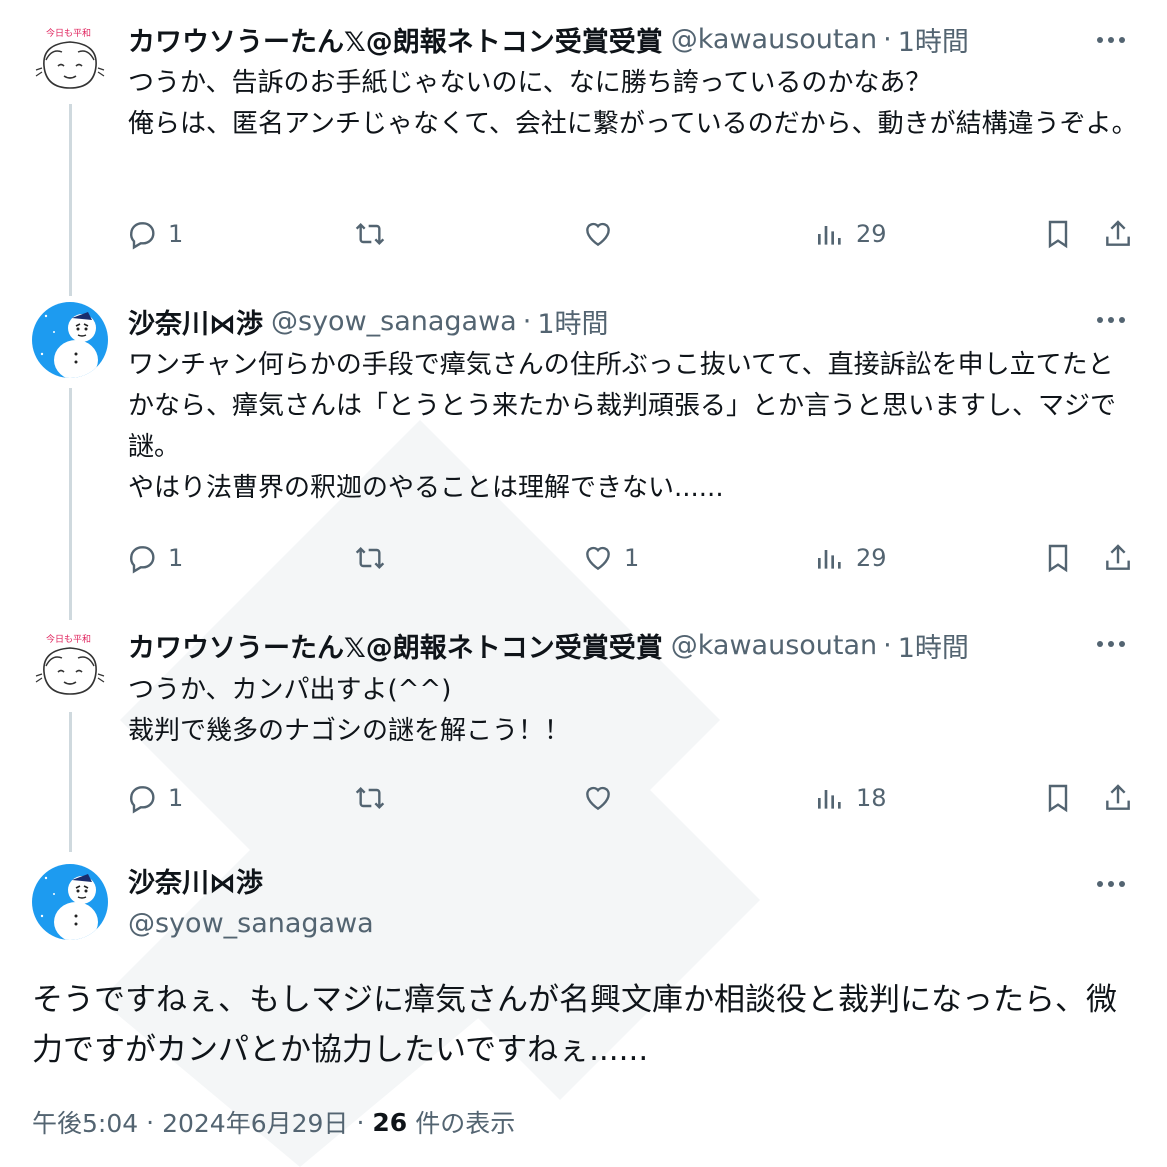  Describe the element at coordinates (632, 234) in the screenshot. I see `action-bar: 1 29` at that location.